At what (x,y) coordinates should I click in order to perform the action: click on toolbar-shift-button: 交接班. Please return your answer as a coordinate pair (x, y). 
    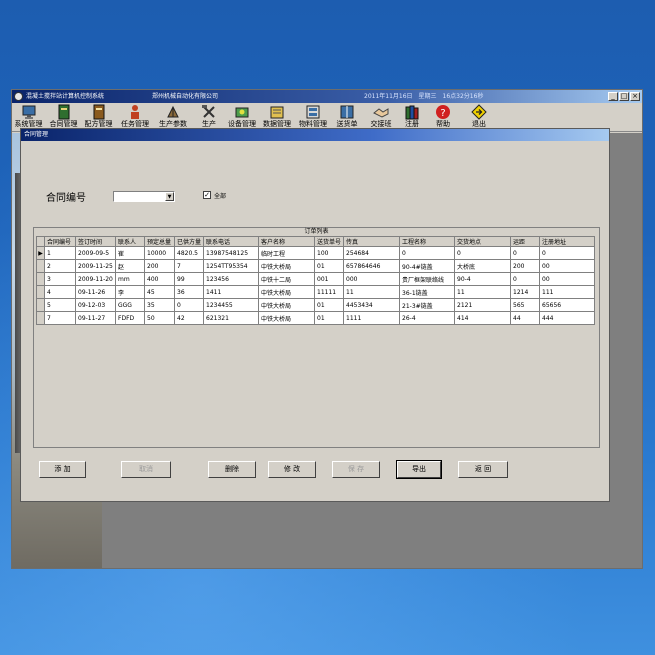
    Looking at the image, I should click on (381, 117).